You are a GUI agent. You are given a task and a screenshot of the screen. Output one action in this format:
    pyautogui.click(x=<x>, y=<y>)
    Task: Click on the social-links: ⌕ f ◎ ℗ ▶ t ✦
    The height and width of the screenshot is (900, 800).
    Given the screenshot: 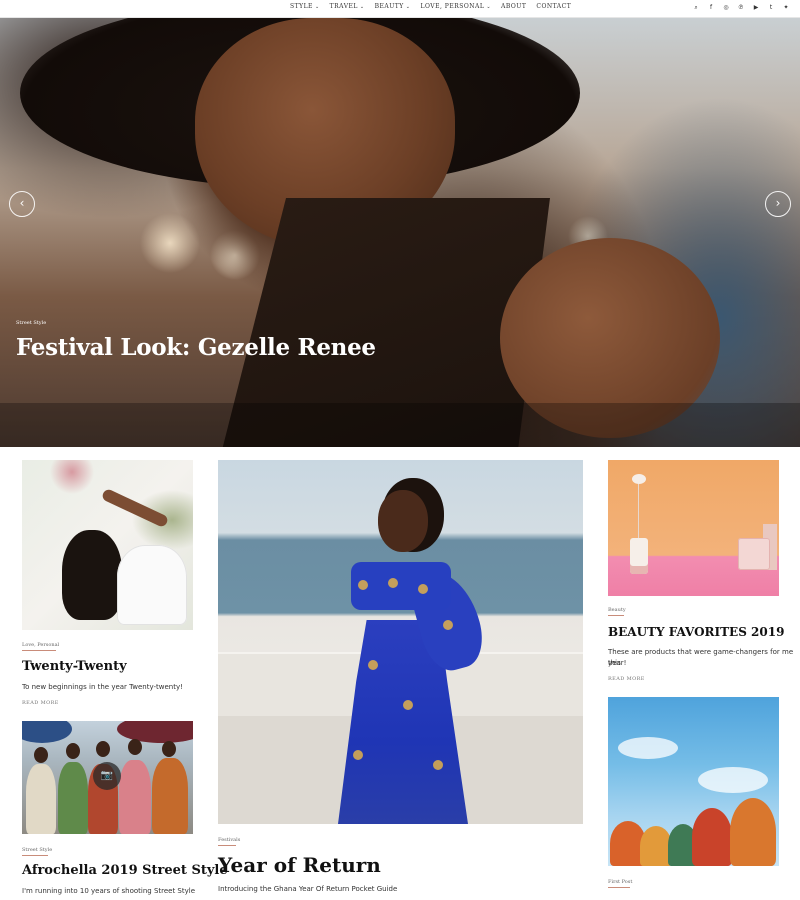 What is the action you would take?
    pyautogui.click(x=741, y=8)
    